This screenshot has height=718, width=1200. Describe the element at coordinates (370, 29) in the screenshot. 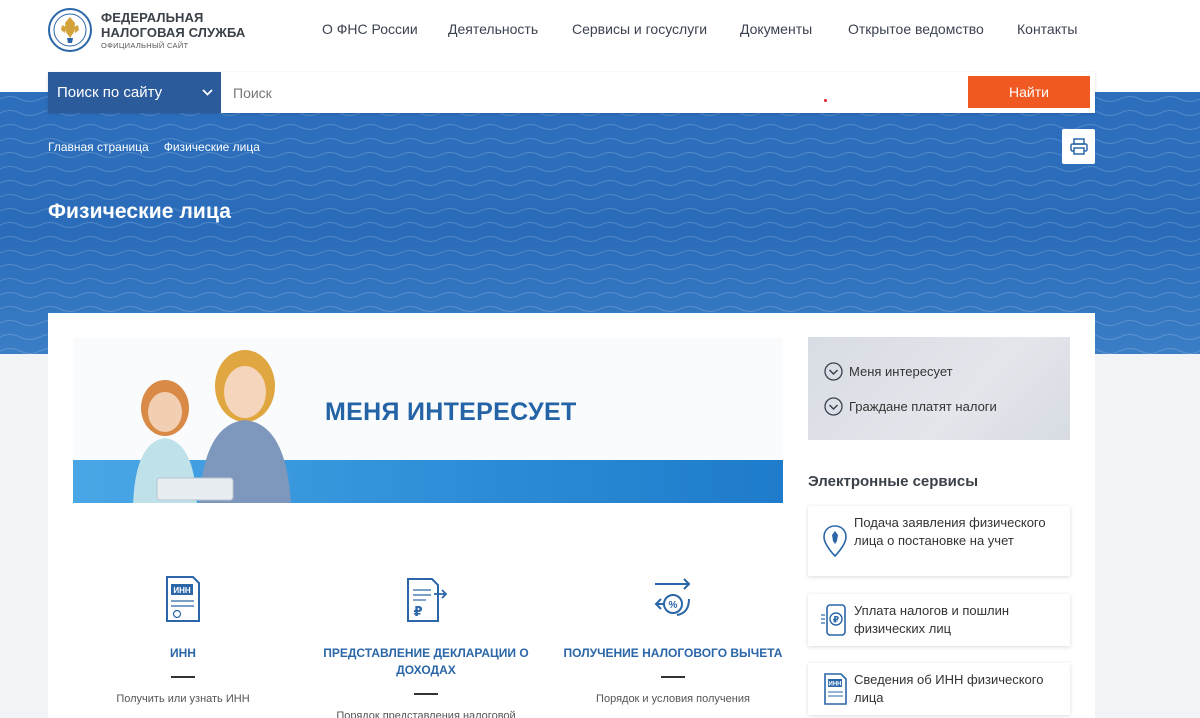

I see `nav-item-about: О ФНС России` at that location.